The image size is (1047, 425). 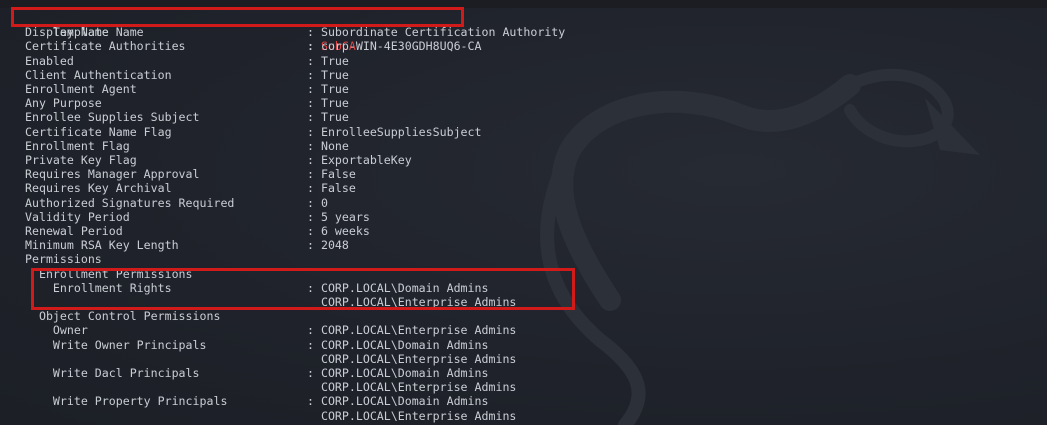 I want to click on row-key: Write Property Principals, so click(x=126, y=401).